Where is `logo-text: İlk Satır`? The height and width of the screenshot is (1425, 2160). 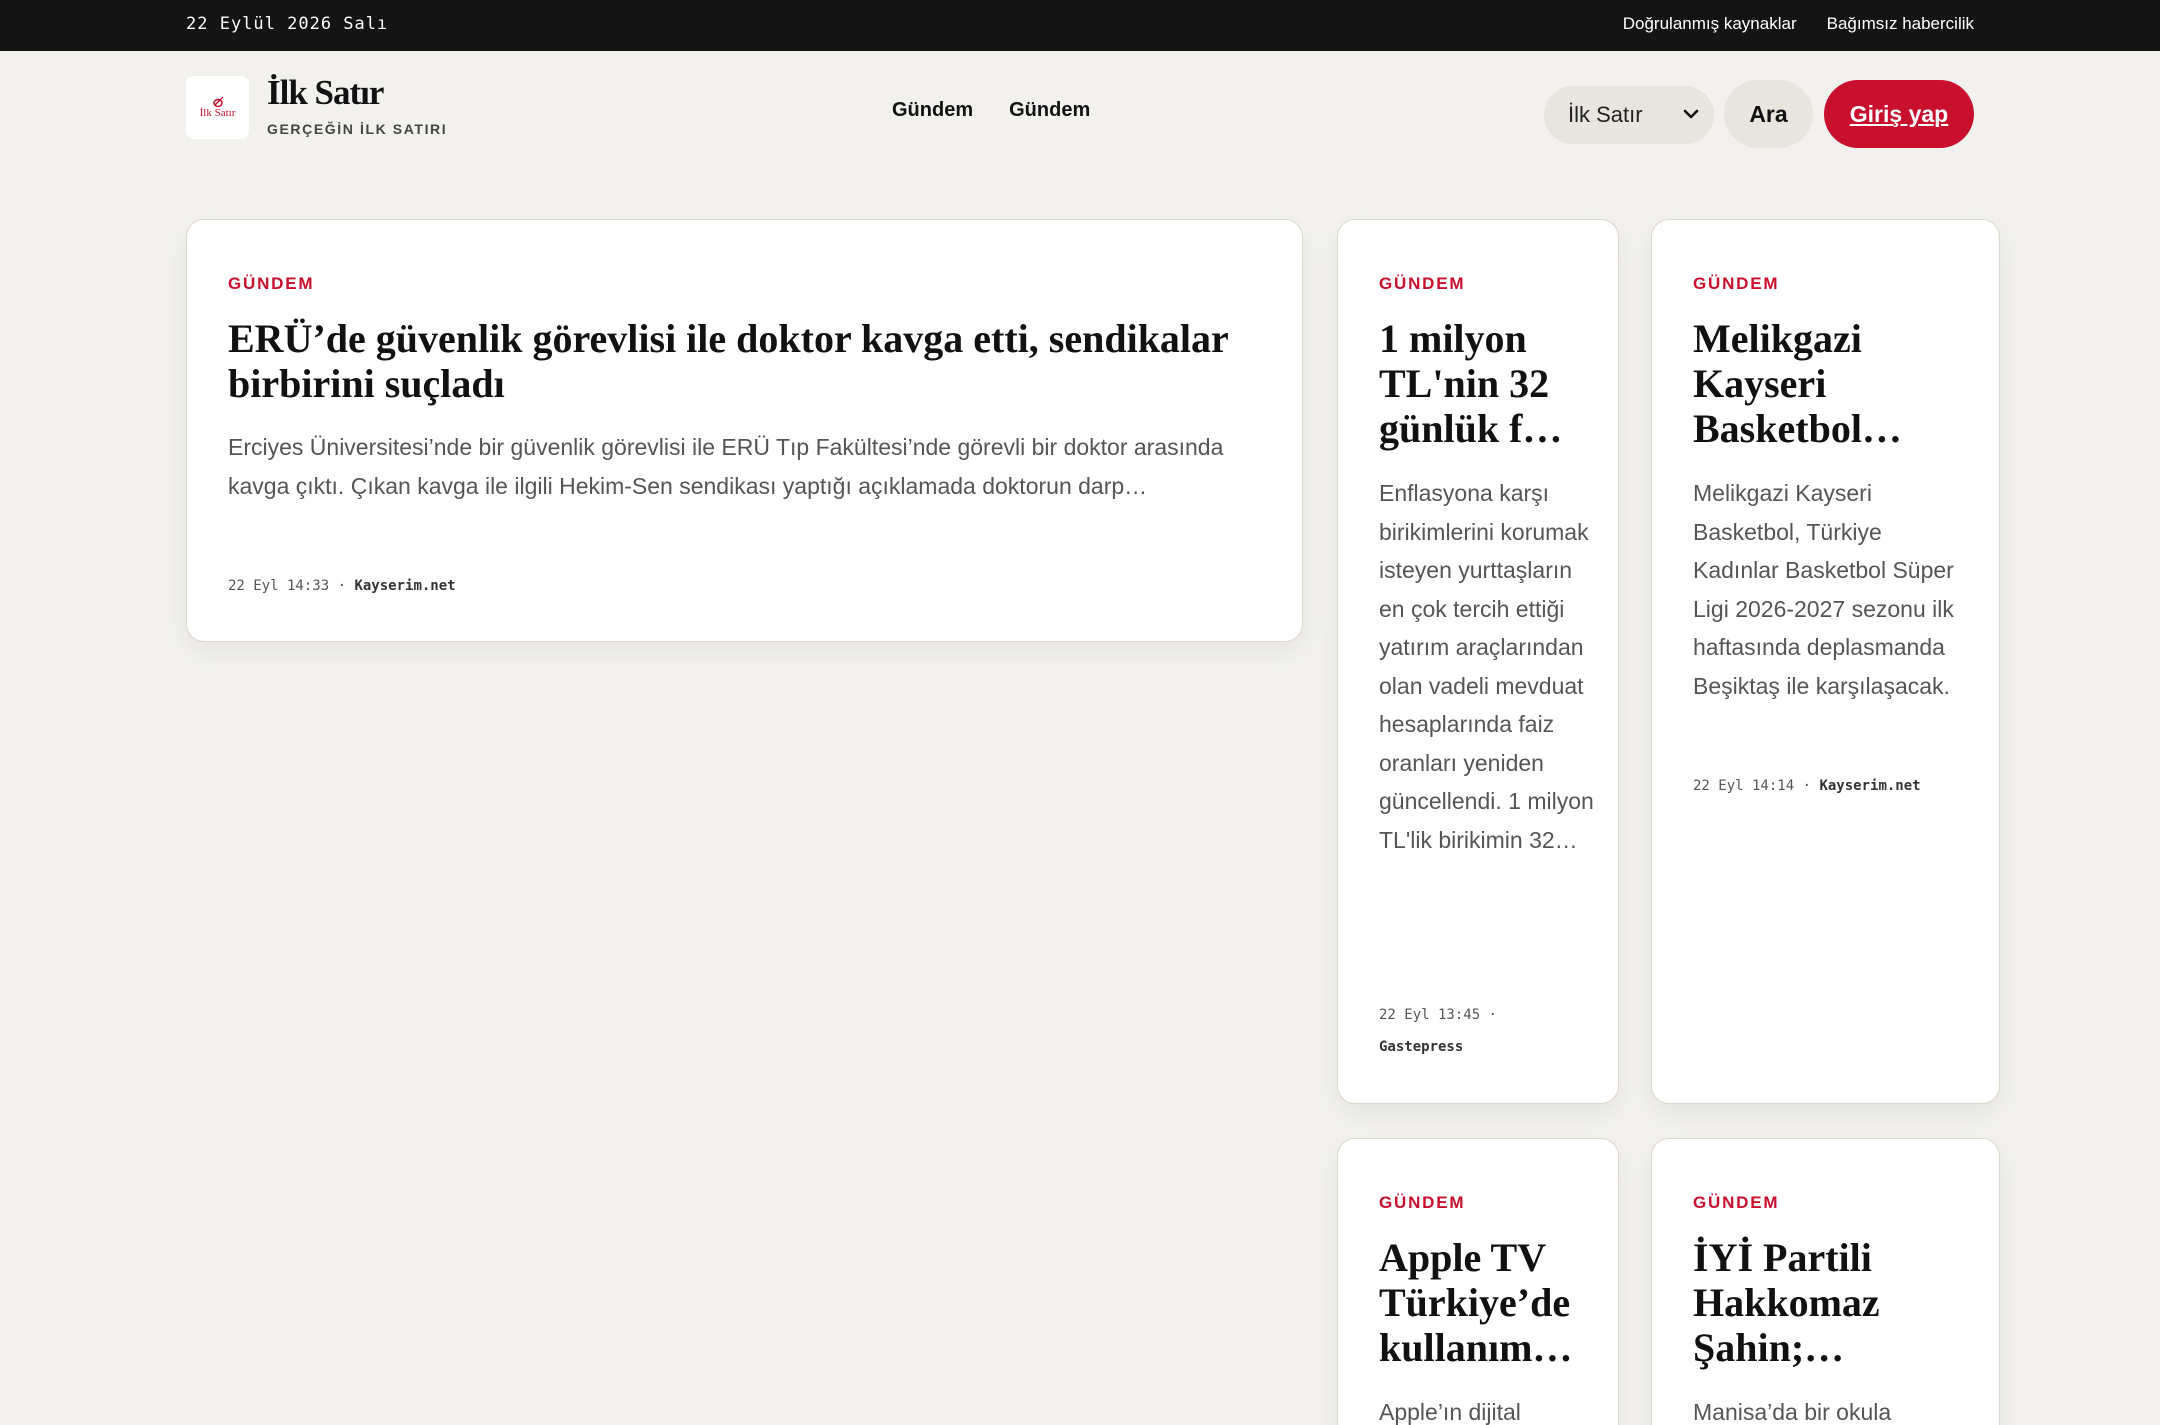
logo-text: İlk Satır is located at coordinates (217, 113).